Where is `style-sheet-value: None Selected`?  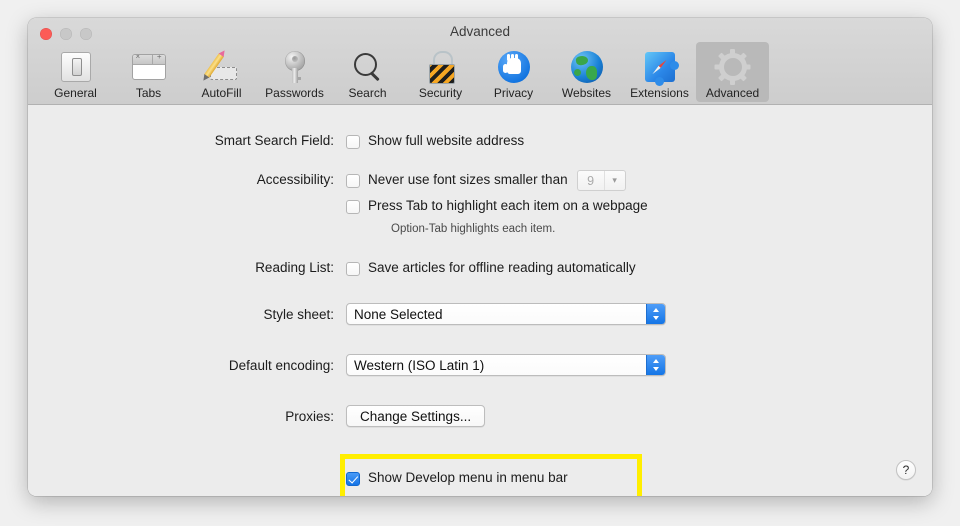 style-sheet-value: None Selected is located at coordinates (398, 314).